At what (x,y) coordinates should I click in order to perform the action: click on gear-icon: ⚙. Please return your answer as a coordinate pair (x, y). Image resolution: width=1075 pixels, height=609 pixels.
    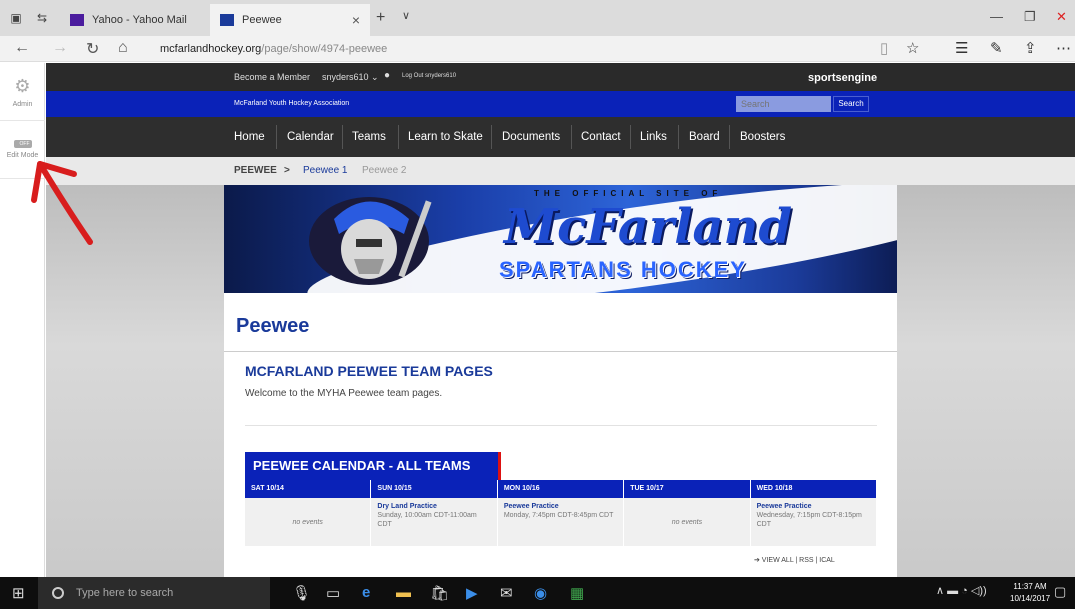
    Looking at the image, I should click on (22, 85).